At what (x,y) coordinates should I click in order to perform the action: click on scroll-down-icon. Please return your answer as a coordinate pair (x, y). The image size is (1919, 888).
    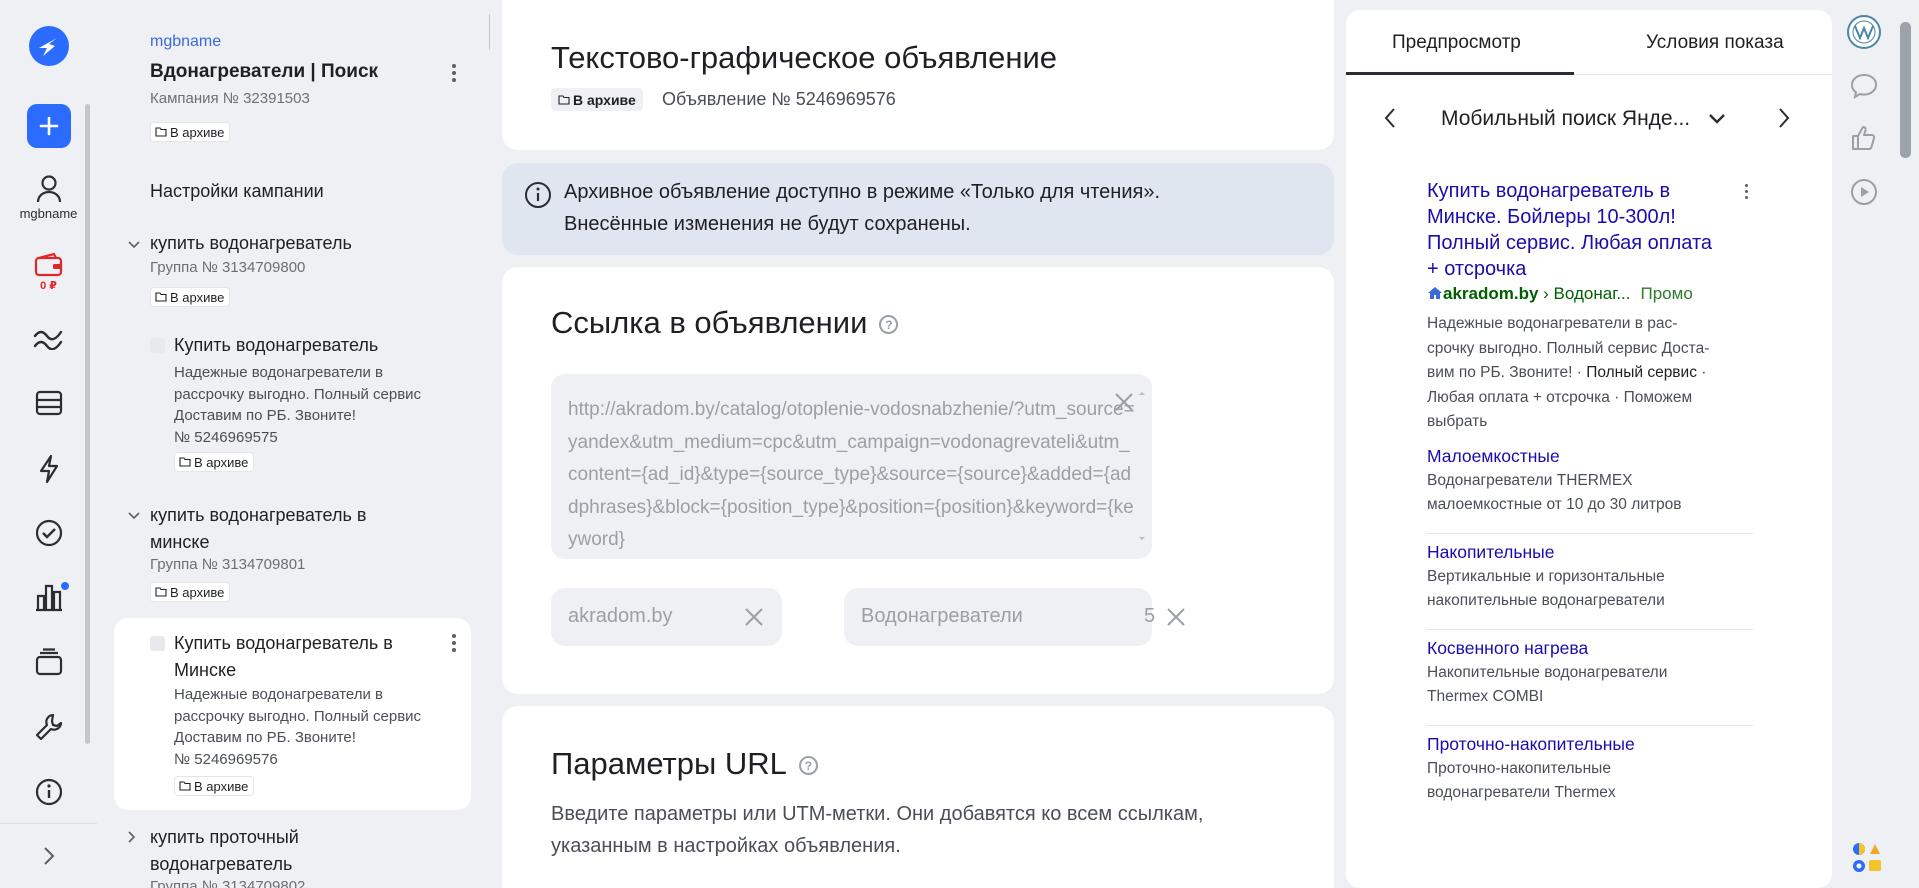
    Looking at the image, I should click on (1142, 539).